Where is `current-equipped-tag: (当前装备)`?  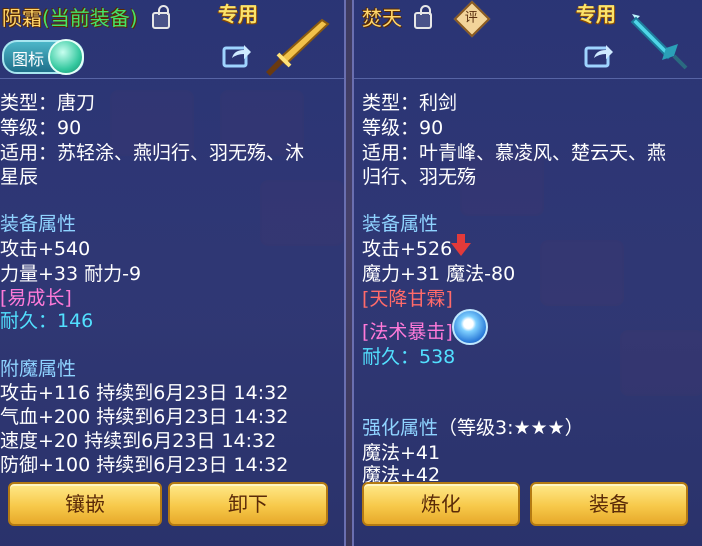 current-equipped-tag: (当前装备) is located at coordinates (90, 18).